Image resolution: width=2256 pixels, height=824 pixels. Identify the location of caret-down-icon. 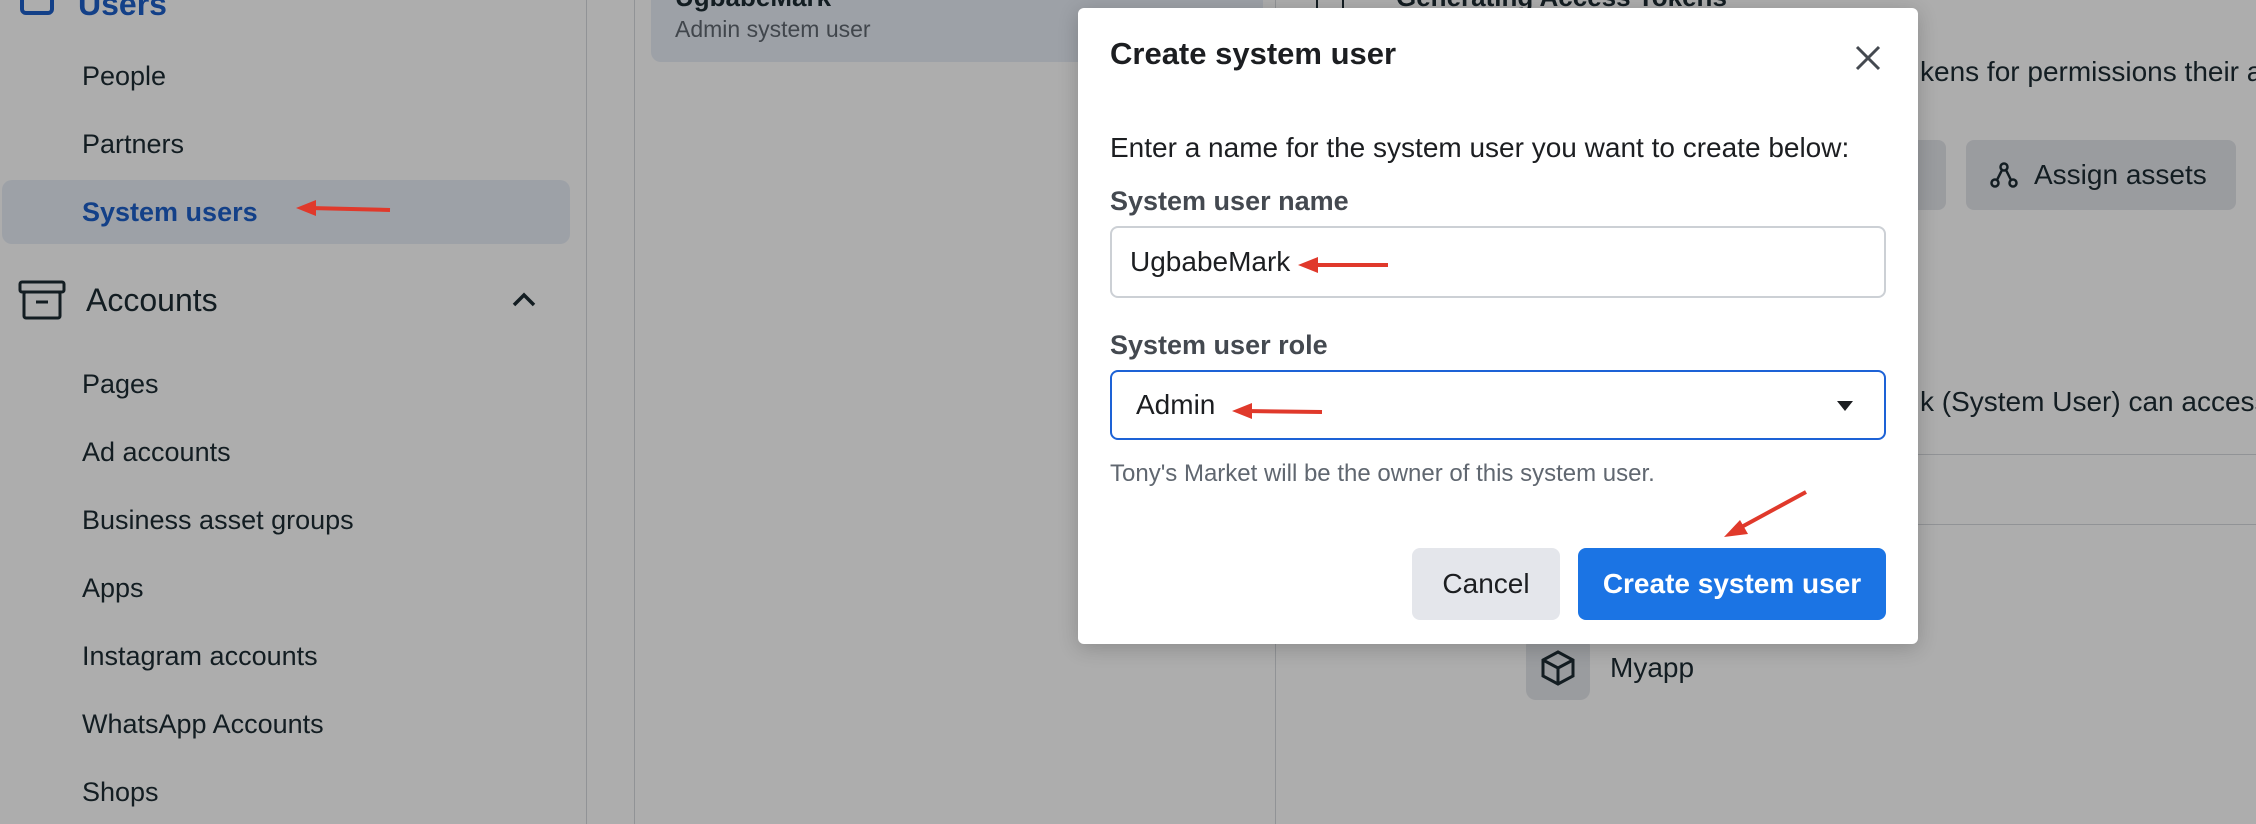
(1845, 406).